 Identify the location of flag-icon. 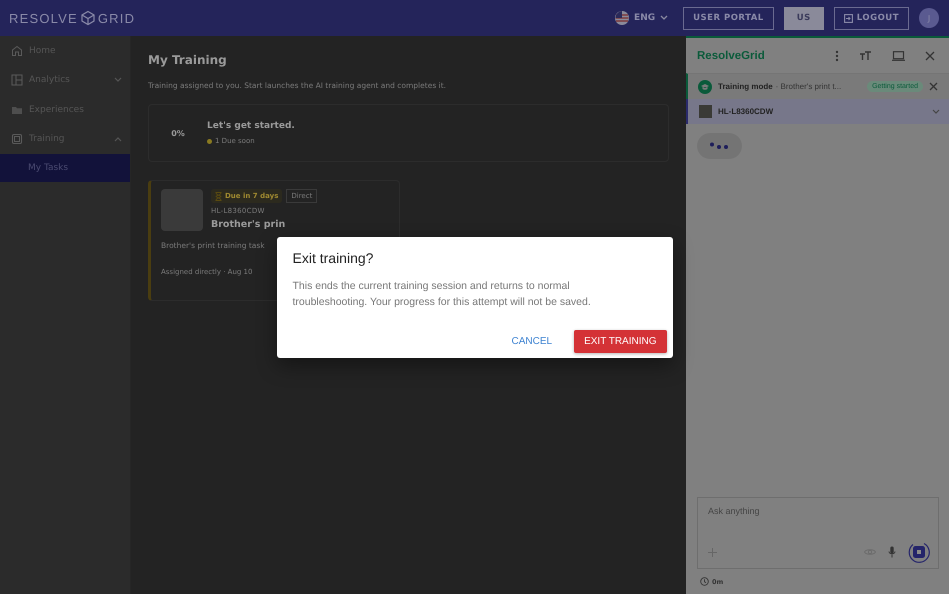
(622, 18).